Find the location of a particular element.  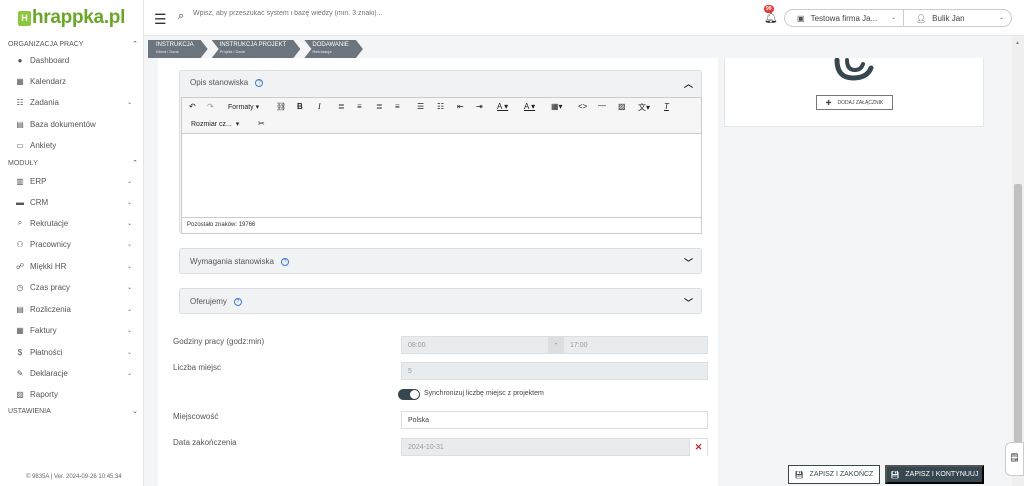

sidebar-item-reports: ▨ Raporty is located at coordinates (73, 394).